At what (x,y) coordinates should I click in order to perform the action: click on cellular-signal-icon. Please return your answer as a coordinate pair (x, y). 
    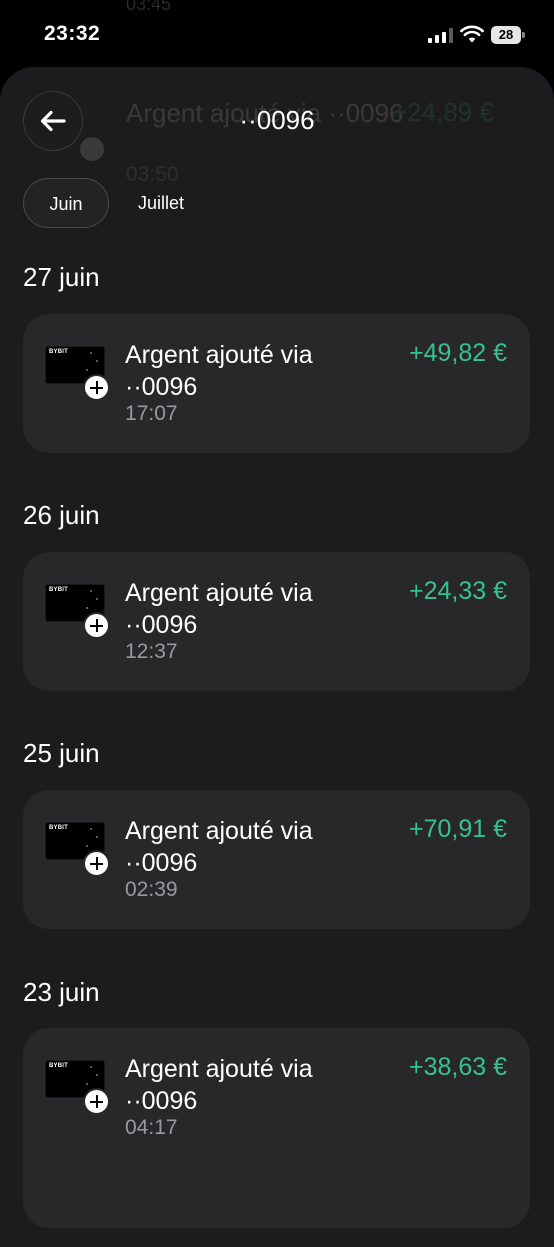
    Looking at the image, I should click on (440, 35).